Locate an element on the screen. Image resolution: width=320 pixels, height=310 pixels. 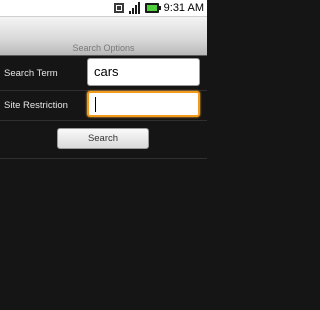
signal-strength-icon is located at coordinates (134, 8).